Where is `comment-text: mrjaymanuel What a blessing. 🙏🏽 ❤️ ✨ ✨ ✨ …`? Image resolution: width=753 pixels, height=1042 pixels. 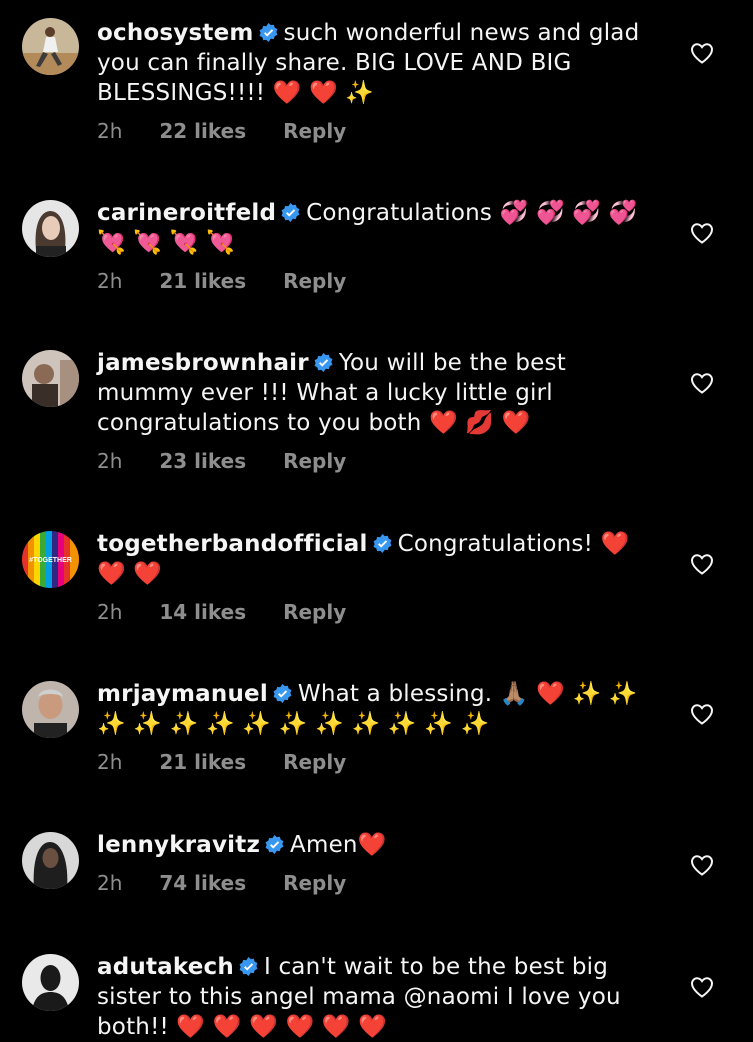
comment-text: mrjaymanuel What a blessing. 🙏🏽 ❤️ ✨ ✨ ✨ … is located at coordinates (377, 709).